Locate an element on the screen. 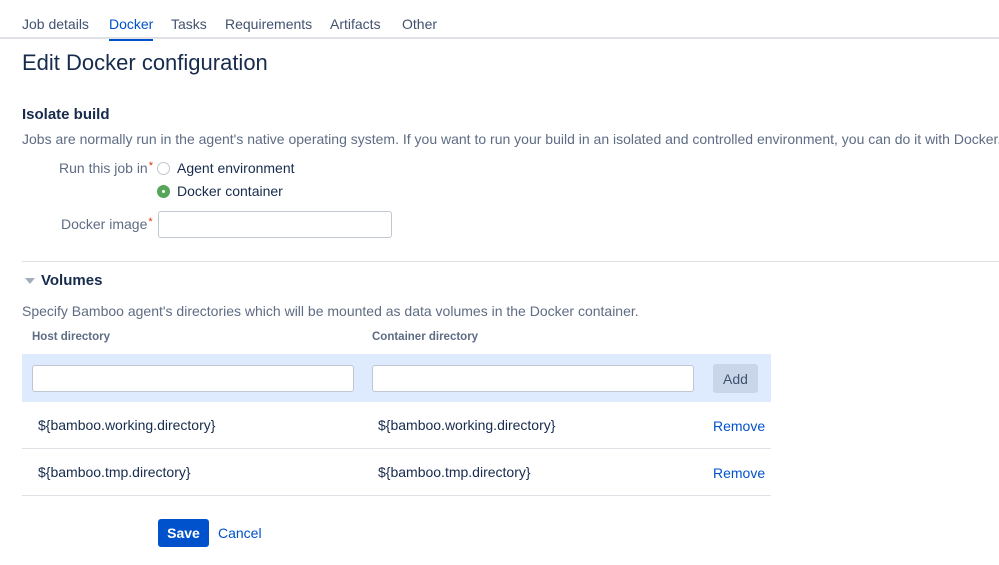 Image resolution: width=999 pixels, height=565 pixels. collapse-toggle-icon is located at coordinates (30, 281).